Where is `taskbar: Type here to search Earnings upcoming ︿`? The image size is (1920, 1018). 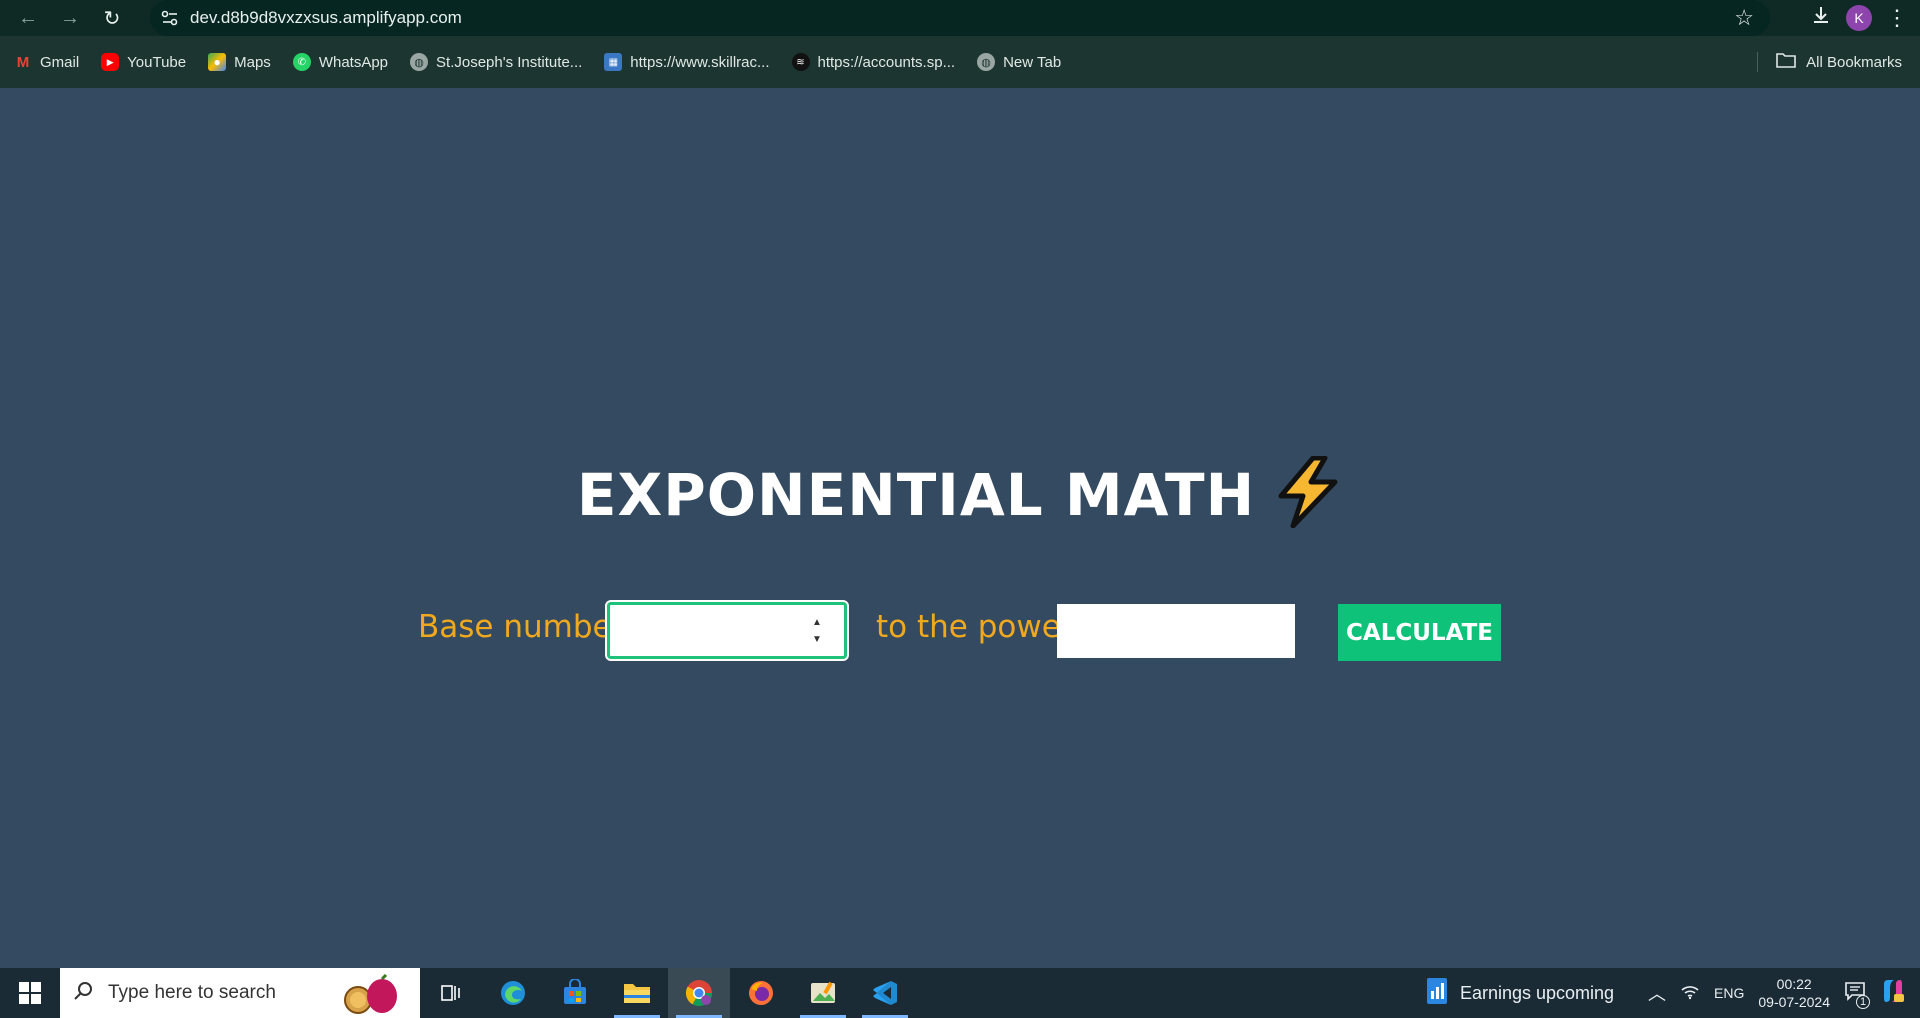 taskbar: Type here to search Earnings upcoming ︿ is located at coordinates (960, 993).